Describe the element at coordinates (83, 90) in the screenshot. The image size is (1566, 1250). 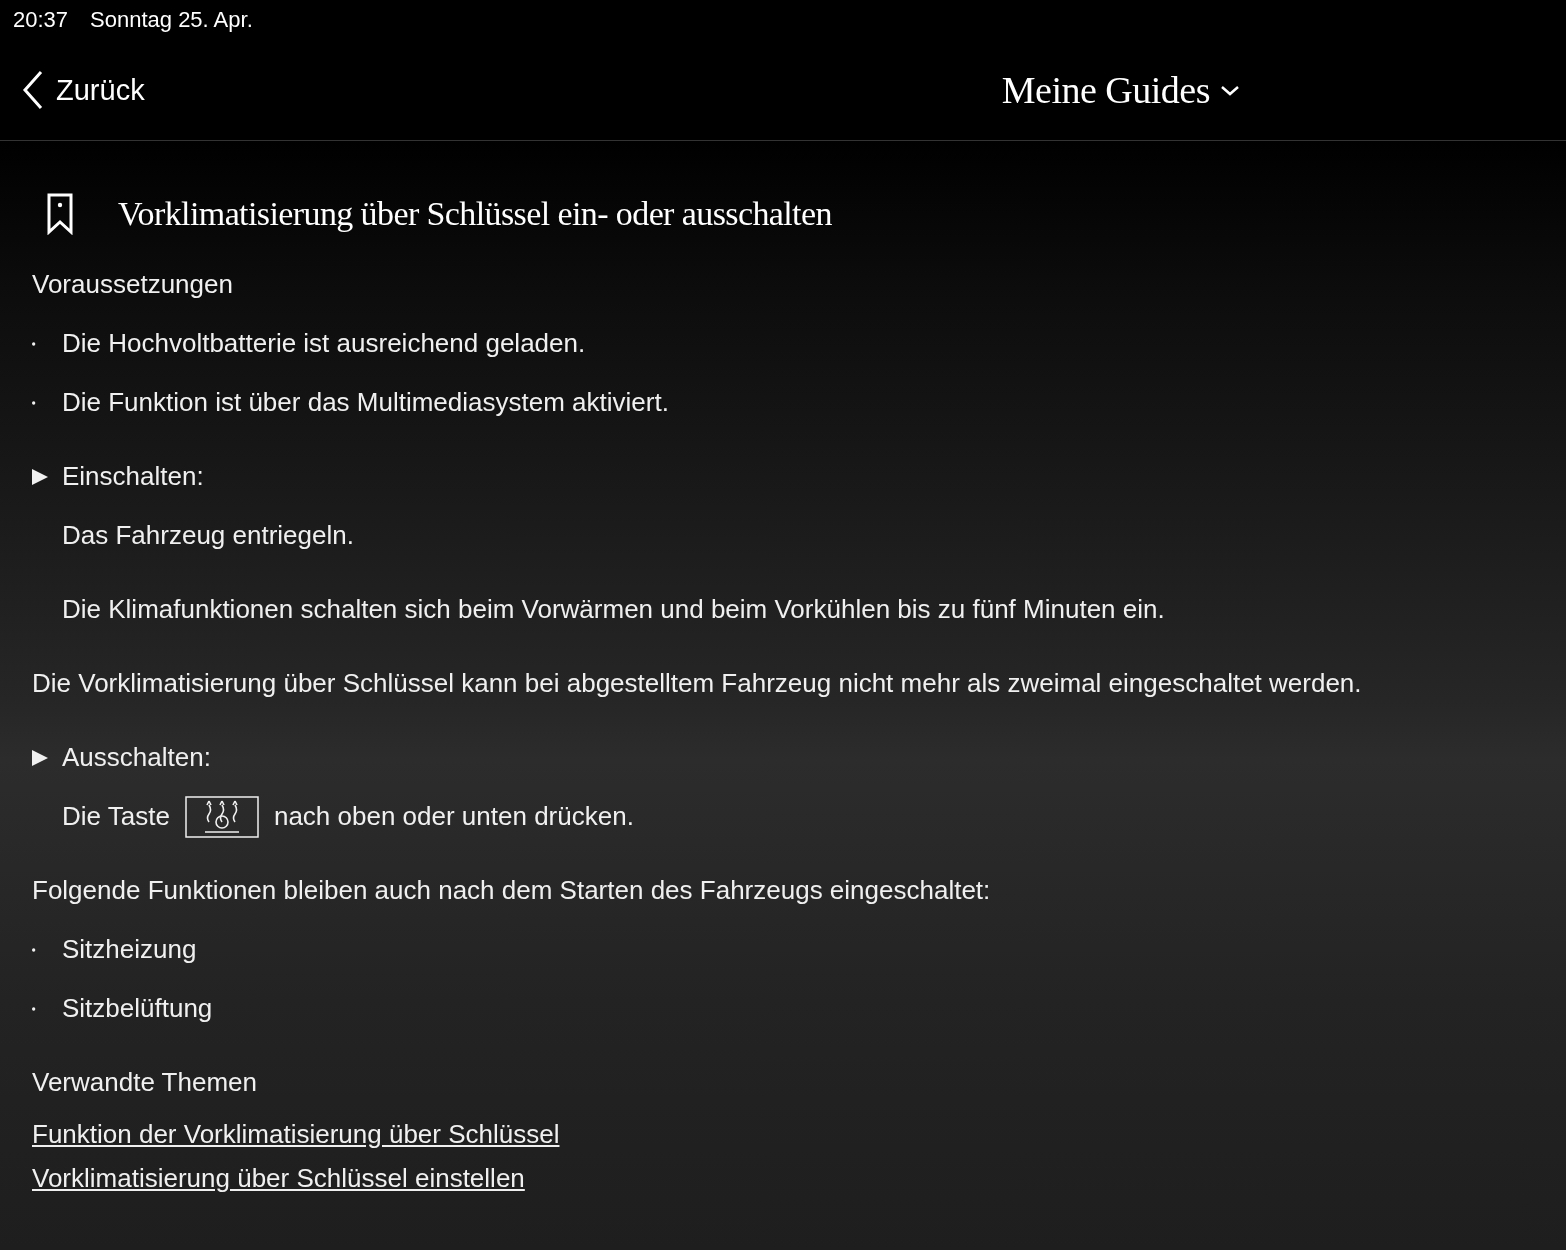
I see `back-button: Zurück` at that location.